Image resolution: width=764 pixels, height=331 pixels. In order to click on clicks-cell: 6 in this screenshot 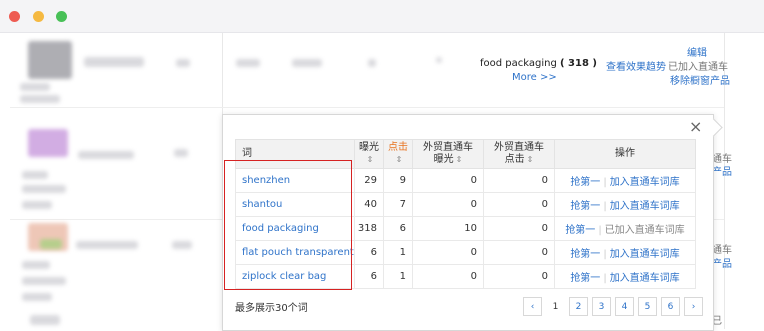, I will do `click(398, 228)`.